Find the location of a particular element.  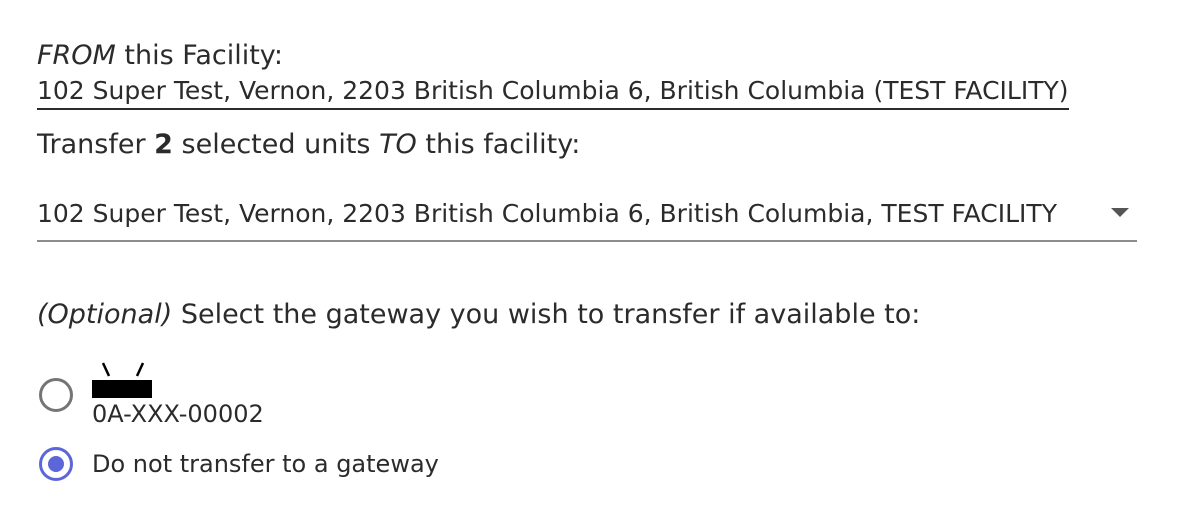

transfer-suffix: this facility: is located at coordinates (498, 144).